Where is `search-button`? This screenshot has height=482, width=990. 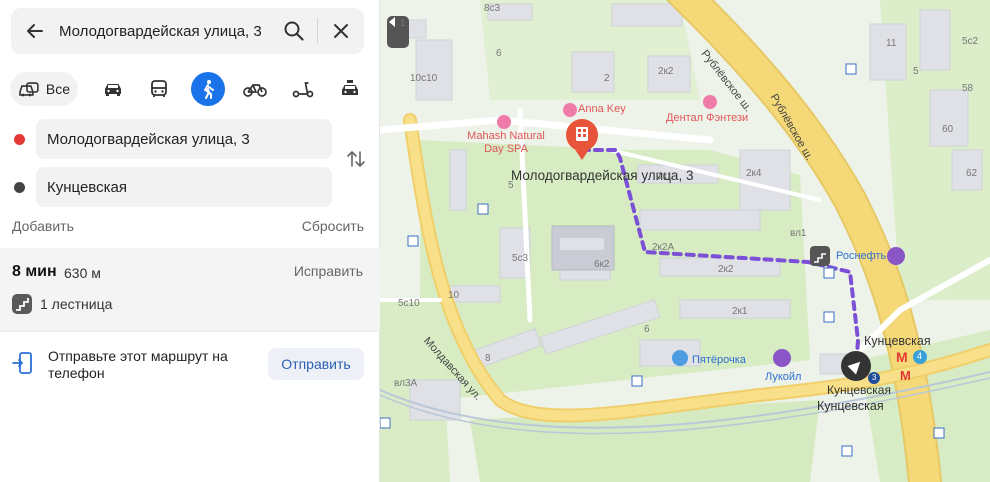
search-button is located at coordinates (294, 31).